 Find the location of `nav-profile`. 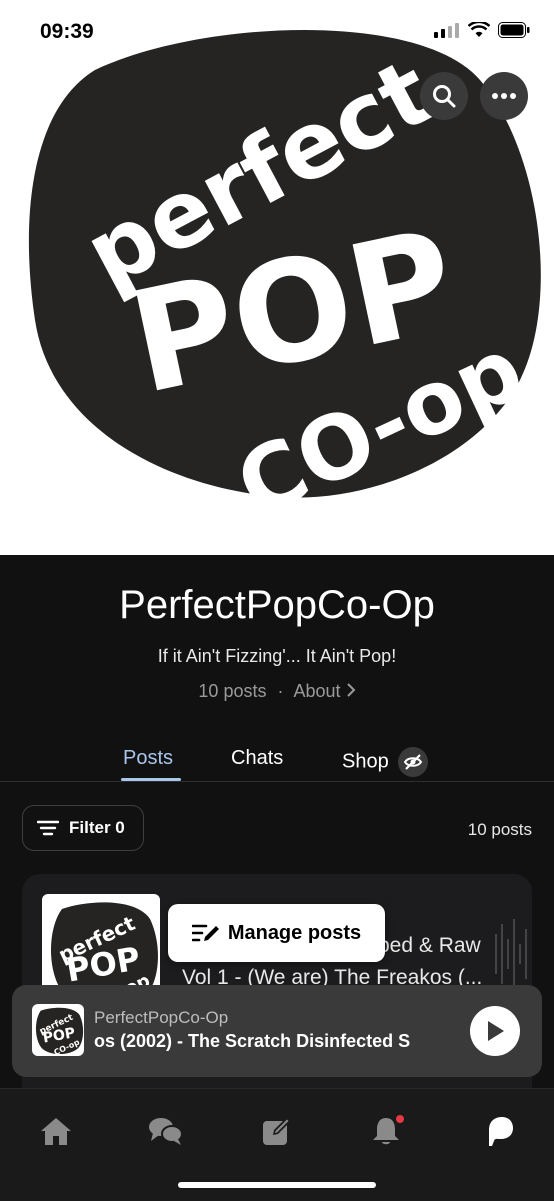

nav-profile is located at coordinates (498, 1131).